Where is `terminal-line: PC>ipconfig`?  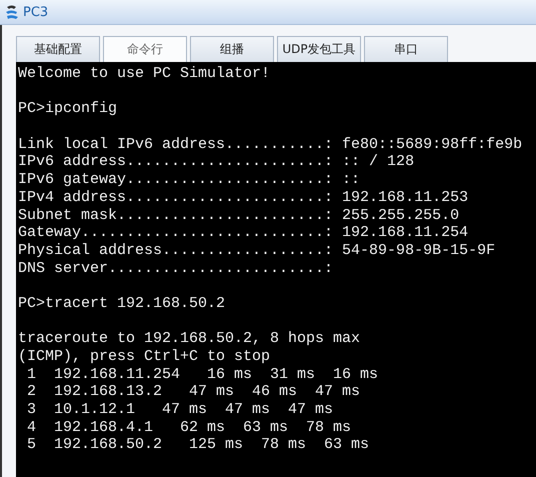
terminal-line: PC>ipconfig is located at coordinates (68, 109).